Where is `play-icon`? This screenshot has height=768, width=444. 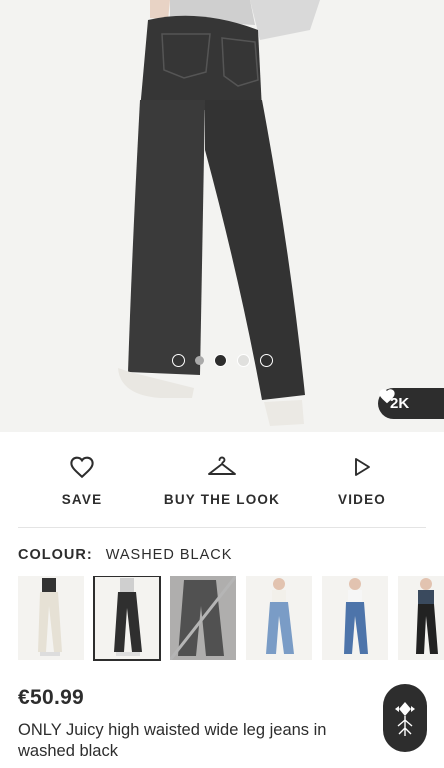 play-icon is located at coordinates (362, 467).